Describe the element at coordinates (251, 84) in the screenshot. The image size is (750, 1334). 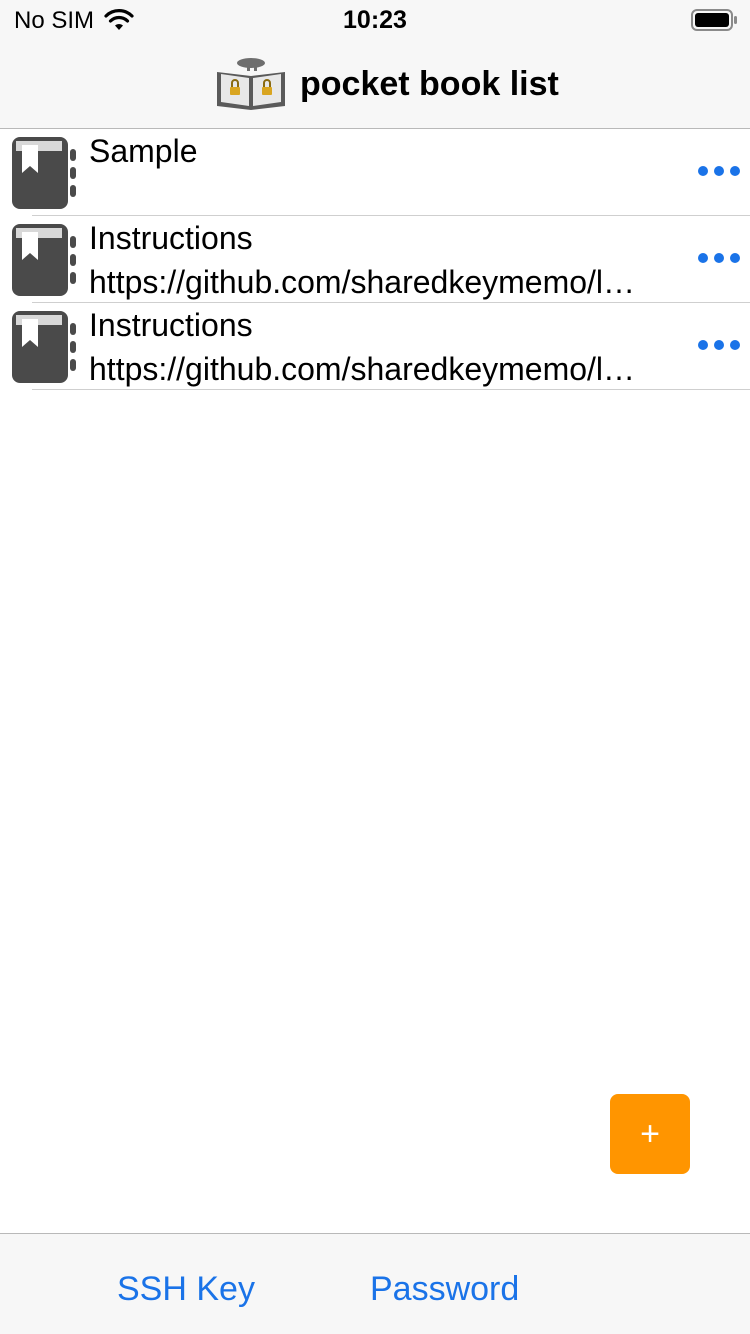
I see `book-lock-logo-icon` at that location.